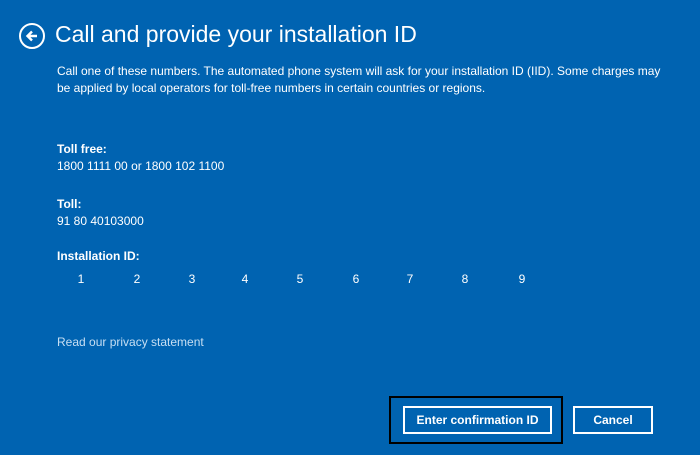 The height and width of the screenshot is (455, 700). I want to click on toll-number: 91 80 40103000, so click(100, 221).